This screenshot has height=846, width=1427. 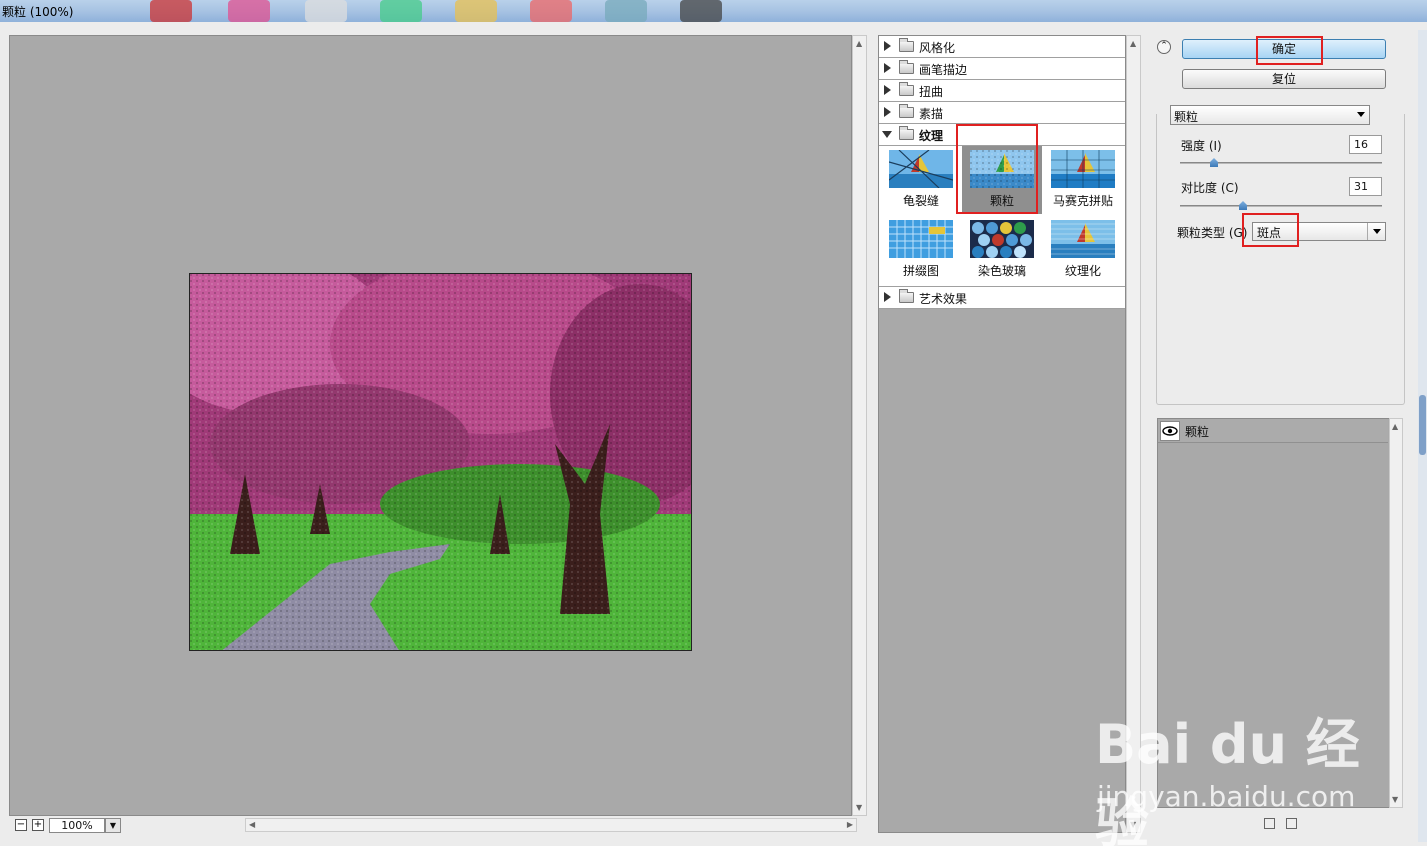 I want to click on filter-thumb-mosaic-tiles: 马赛克拼贴, so click(x=1083, y=180).